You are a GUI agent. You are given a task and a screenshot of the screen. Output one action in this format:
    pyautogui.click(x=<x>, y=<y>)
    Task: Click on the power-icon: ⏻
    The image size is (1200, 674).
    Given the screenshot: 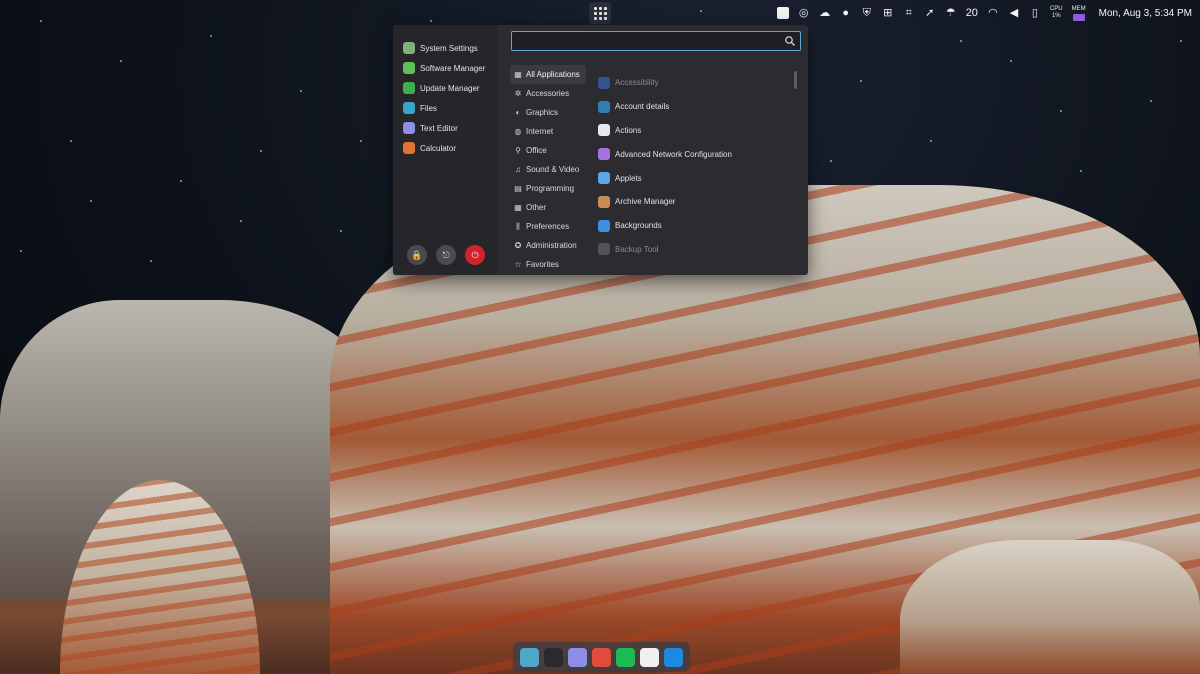 What is the action you would take?
    pyautogui.click(x=475, y=254)
    